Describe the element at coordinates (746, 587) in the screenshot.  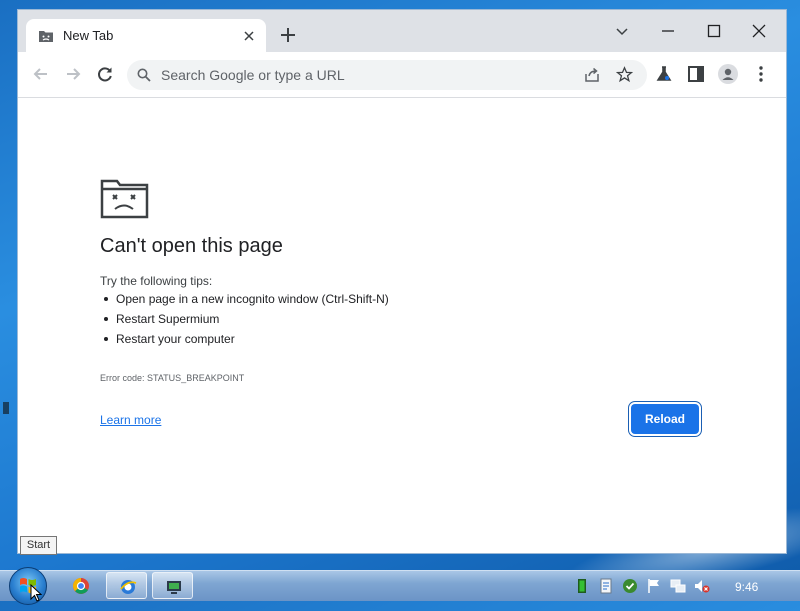
I see `taskbar-clock: 9:46` at that location.